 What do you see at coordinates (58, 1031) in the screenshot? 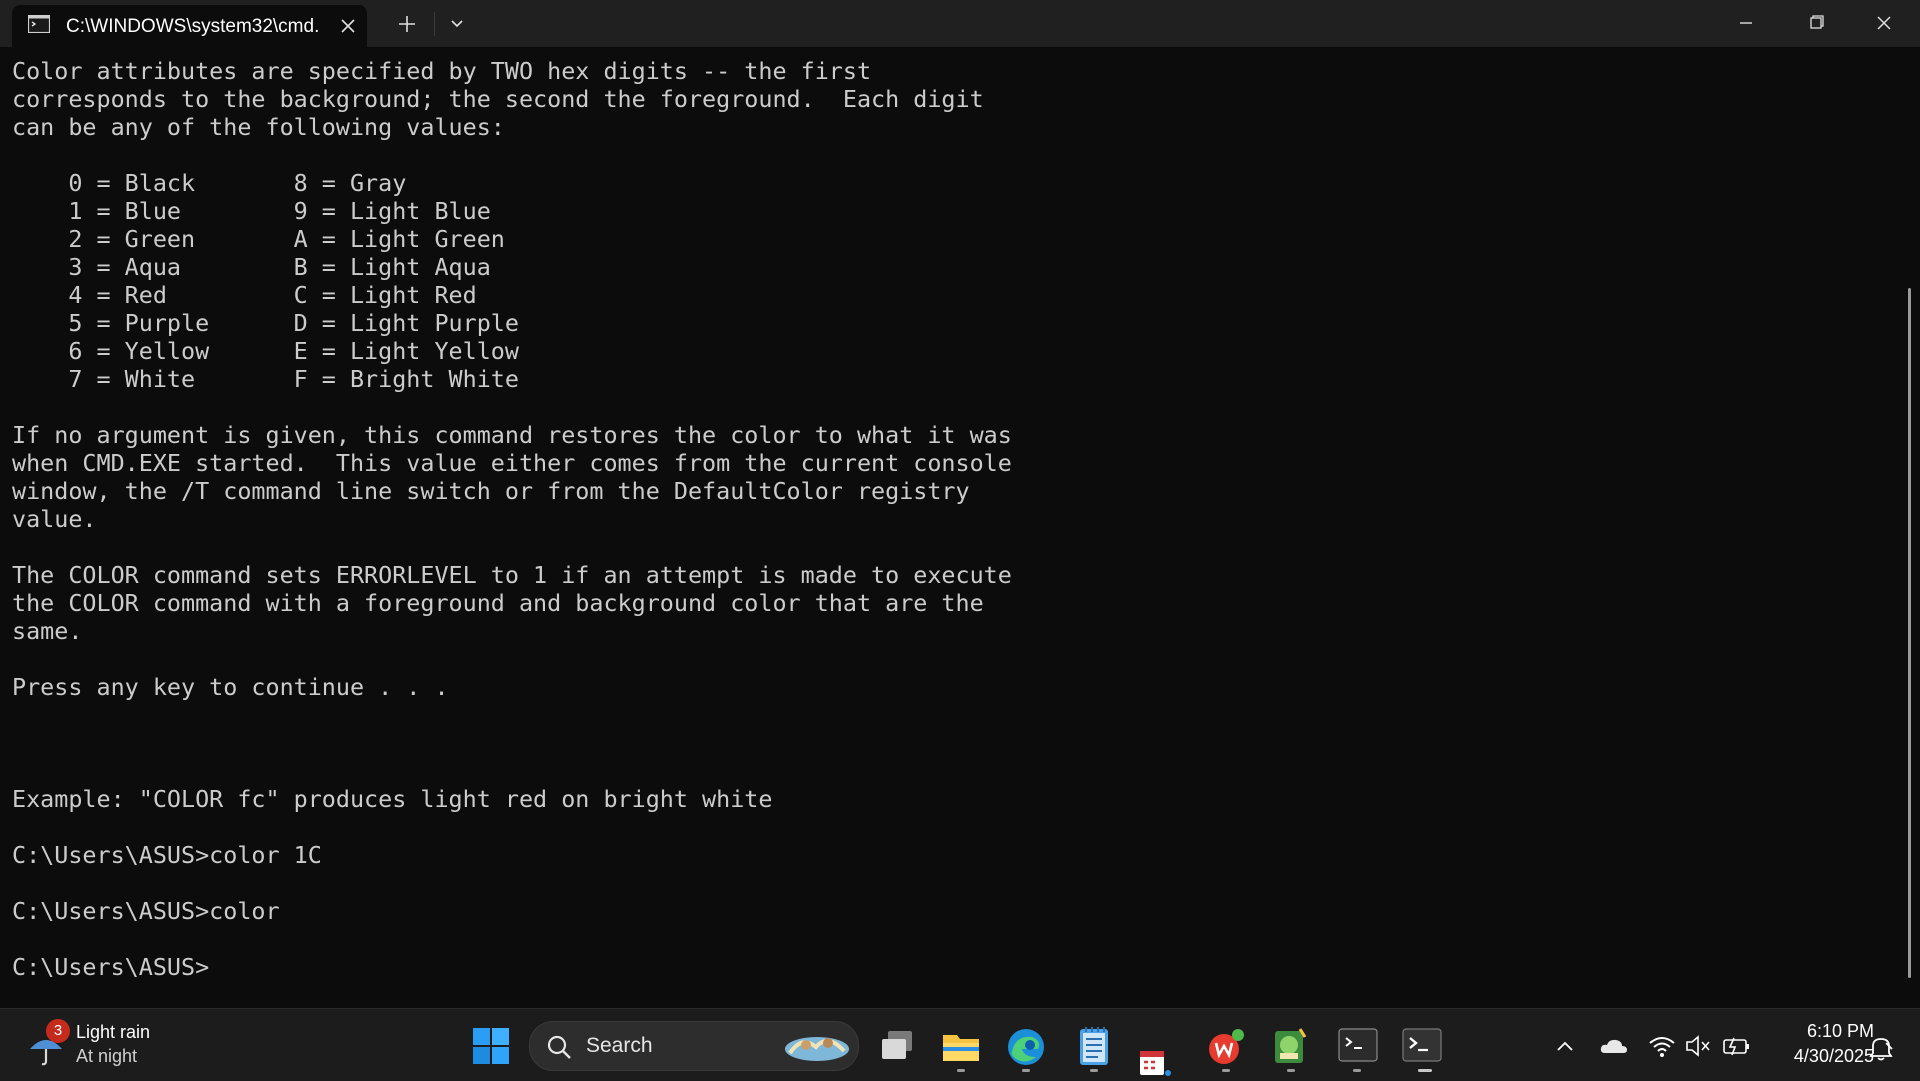
I see `weather-badge: 3` at bounding box center [58, 1031].